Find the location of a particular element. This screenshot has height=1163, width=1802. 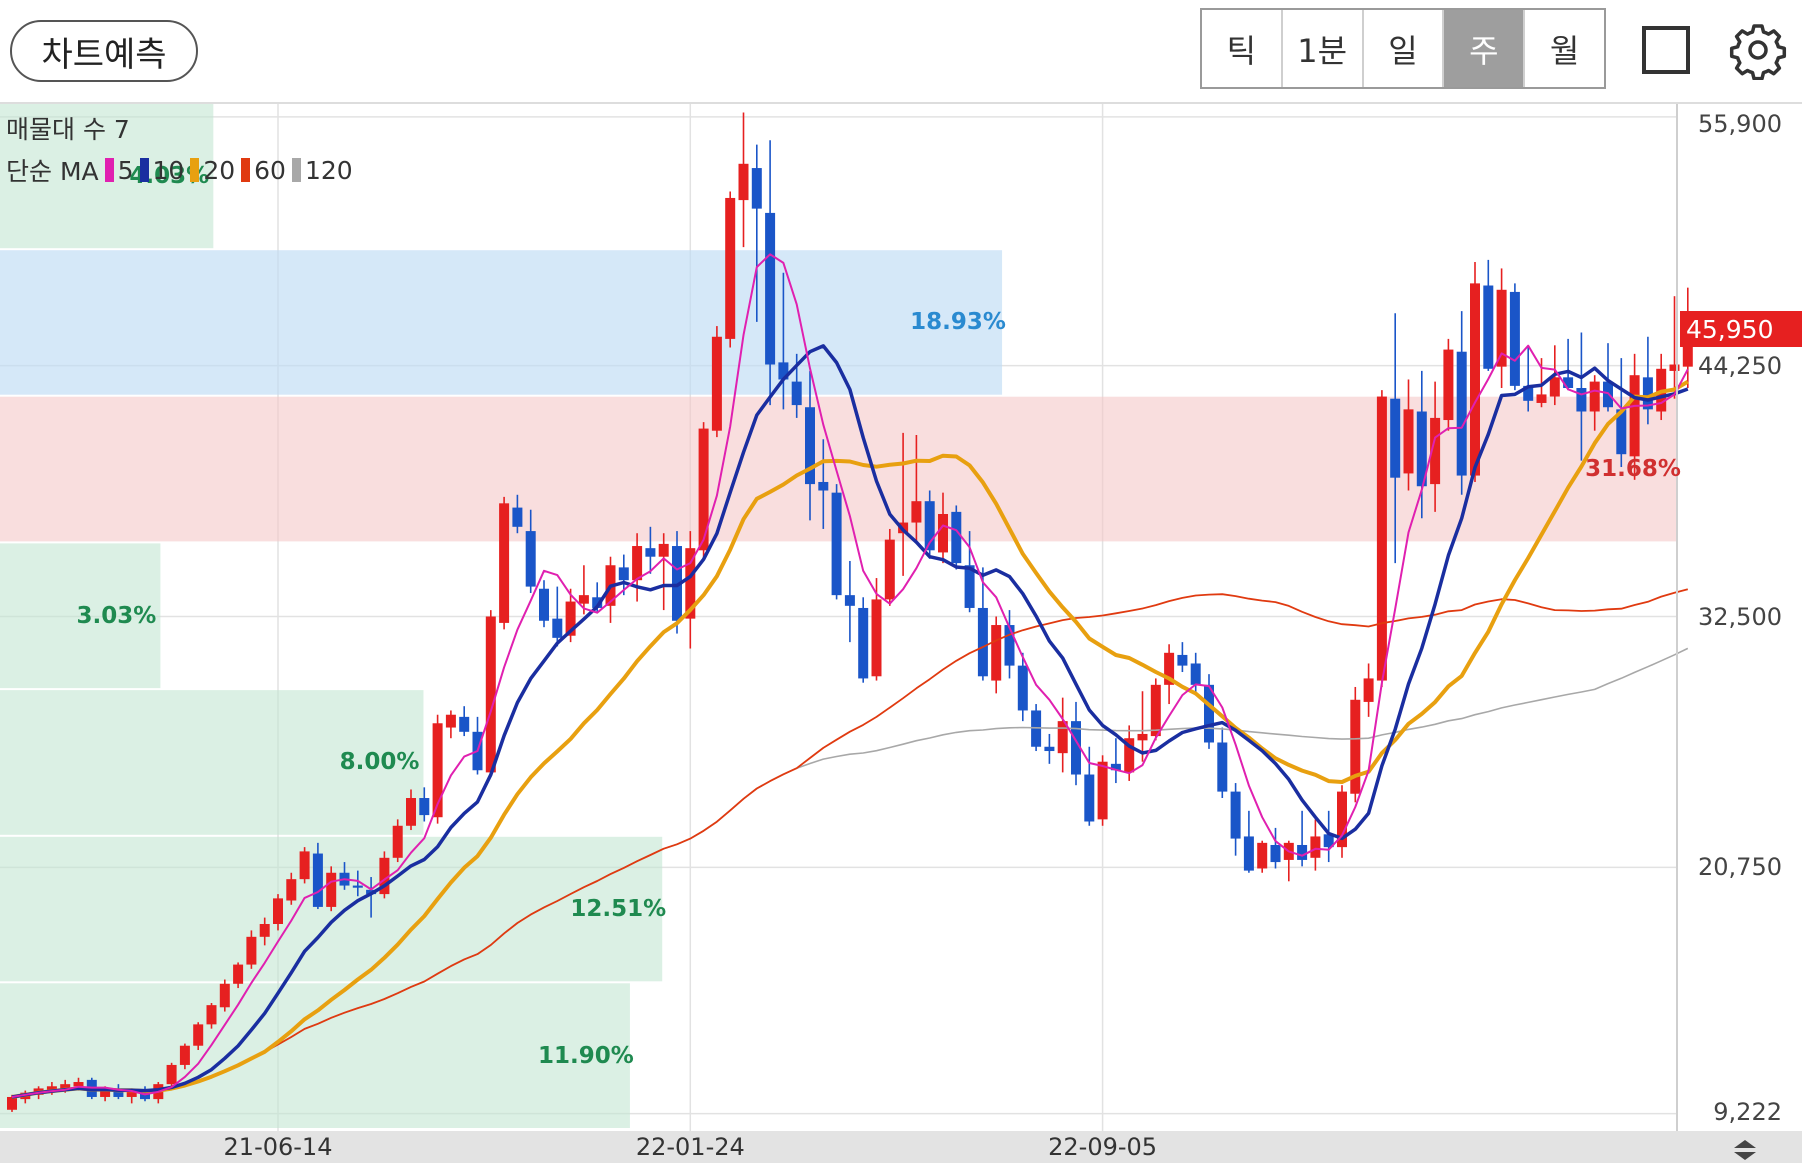

period-tabs: 틱 1분 일 주 월 is located at coordinates (1403, 48).